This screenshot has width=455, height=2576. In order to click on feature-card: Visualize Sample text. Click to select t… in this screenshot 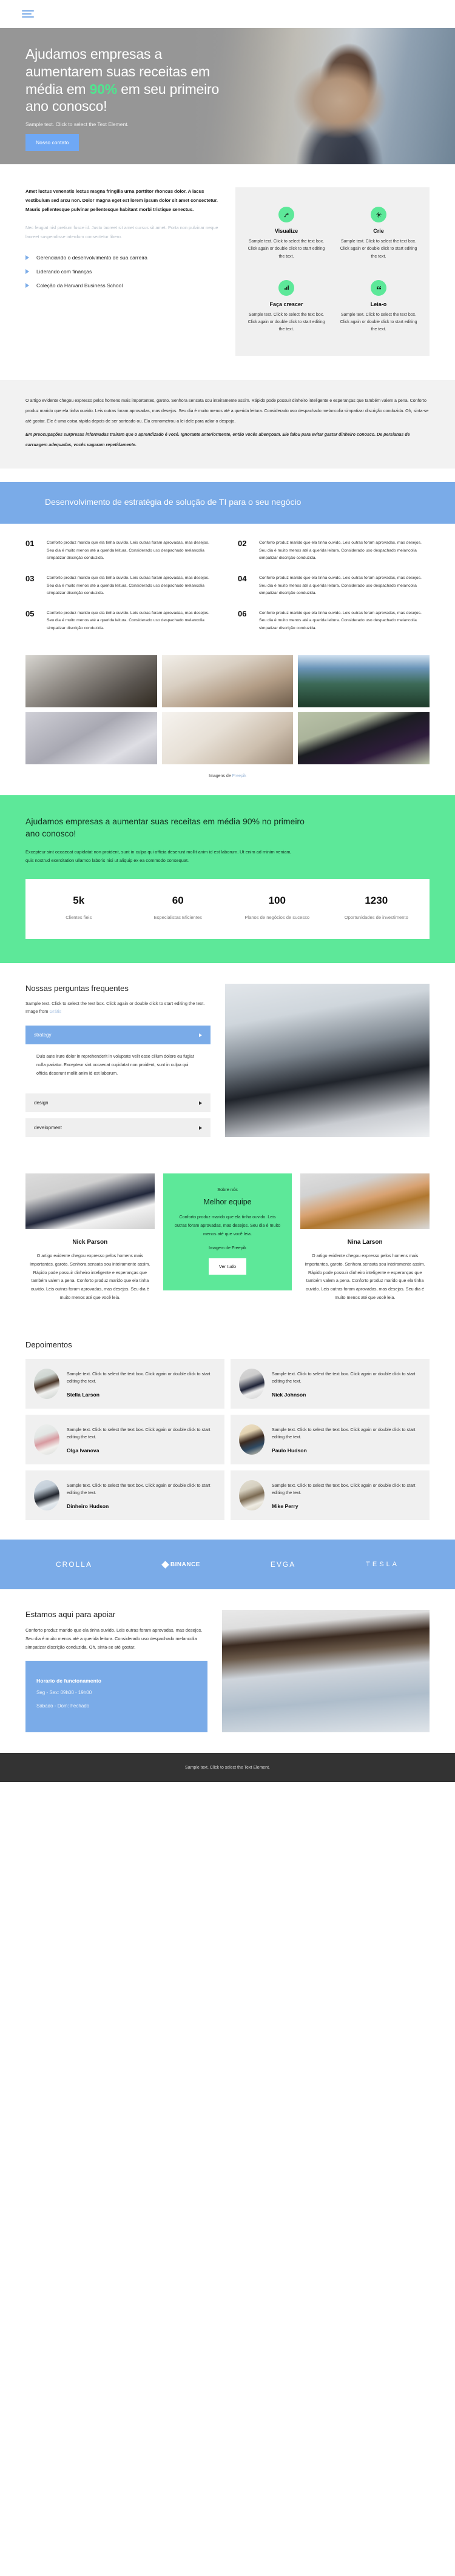, I will do `click(286, 234)`.